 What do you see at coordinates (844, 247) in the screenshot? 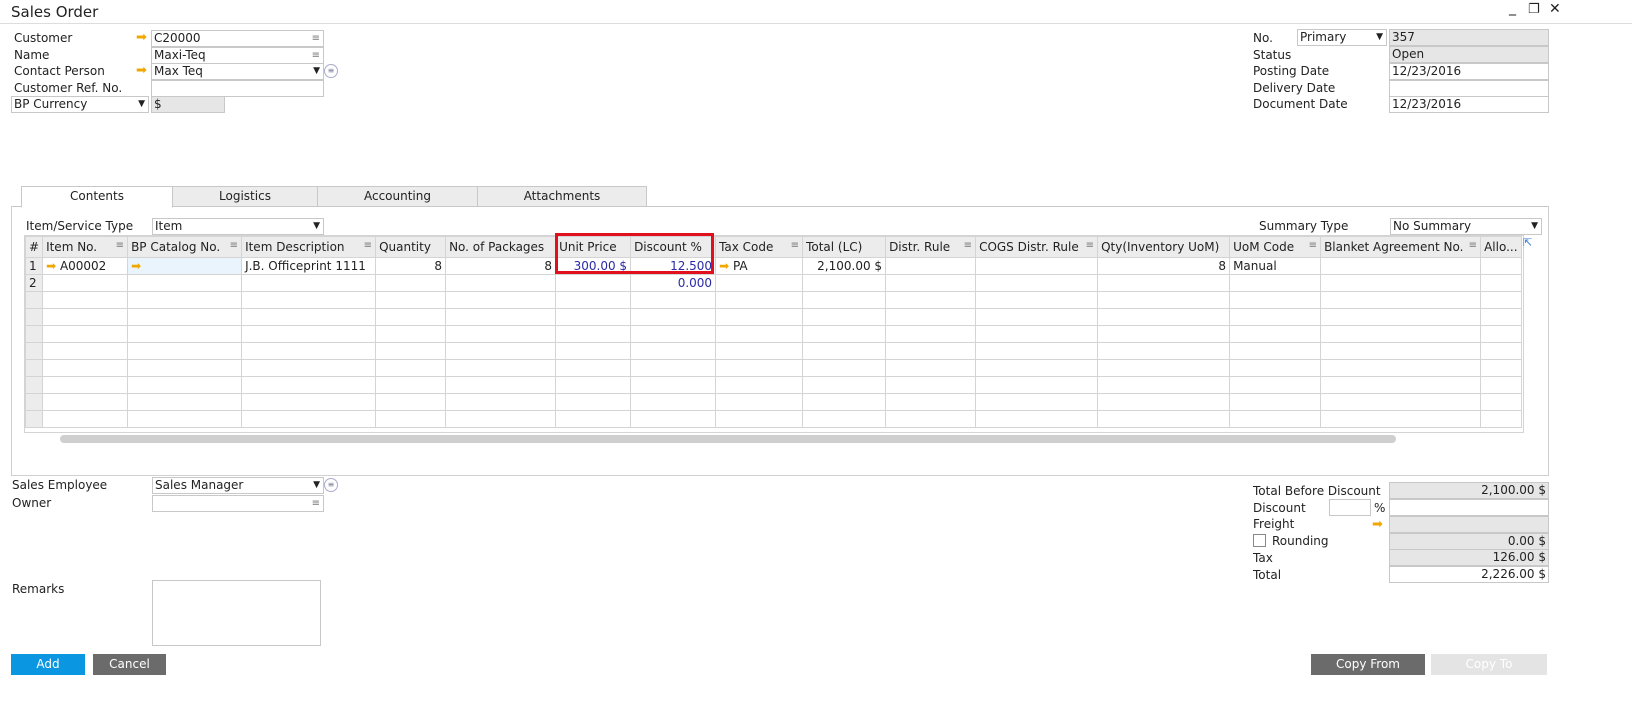
I see `column-header: Total (LC)` at bounding box center [844, 247].